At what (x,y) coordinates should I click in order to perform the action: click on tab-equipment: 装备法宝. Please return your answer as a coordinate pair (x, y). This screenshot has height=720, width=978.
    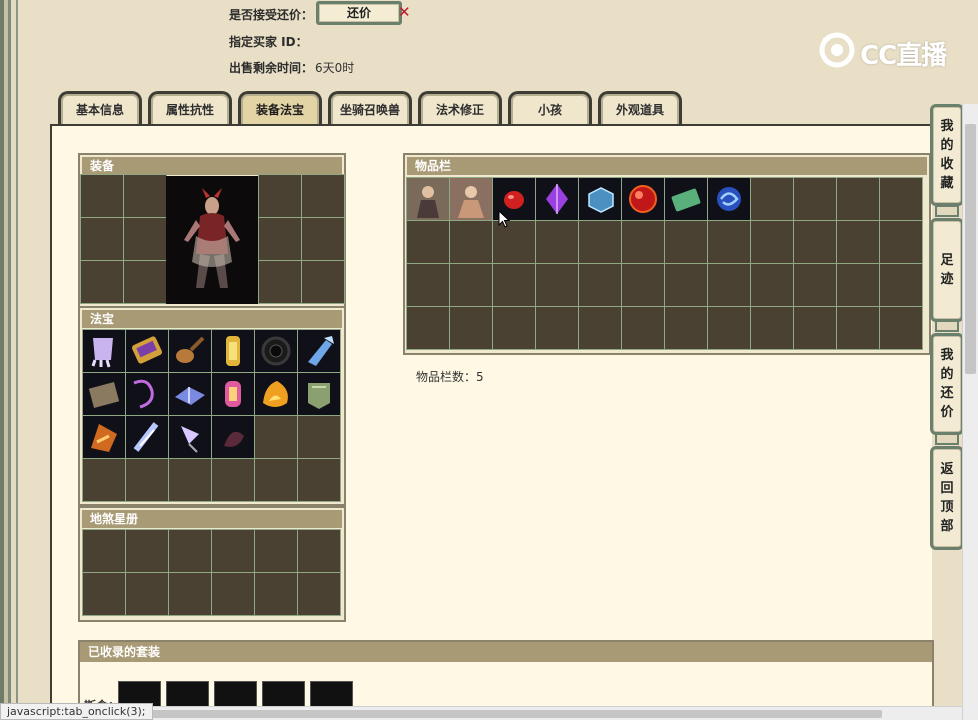
    Looking at the image, I should click on (280, 108).